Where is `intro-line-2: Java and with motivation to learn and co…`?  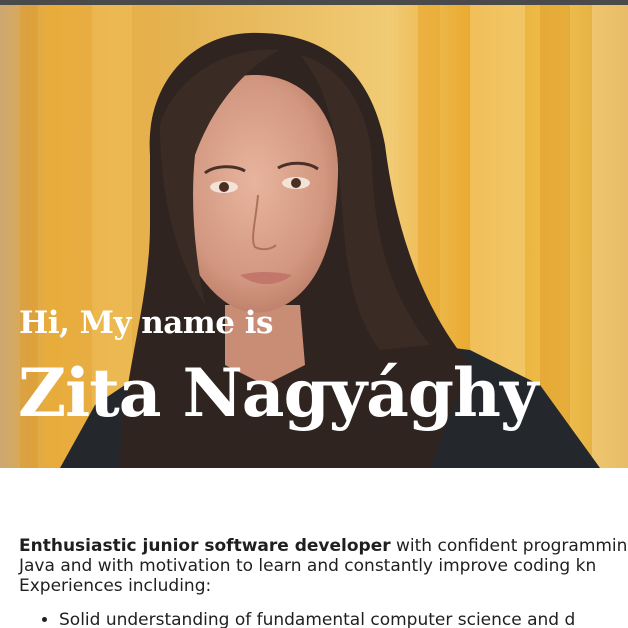 intro-line-2: Java and with motivation to learn and co… is located at coordinates (308, 566).